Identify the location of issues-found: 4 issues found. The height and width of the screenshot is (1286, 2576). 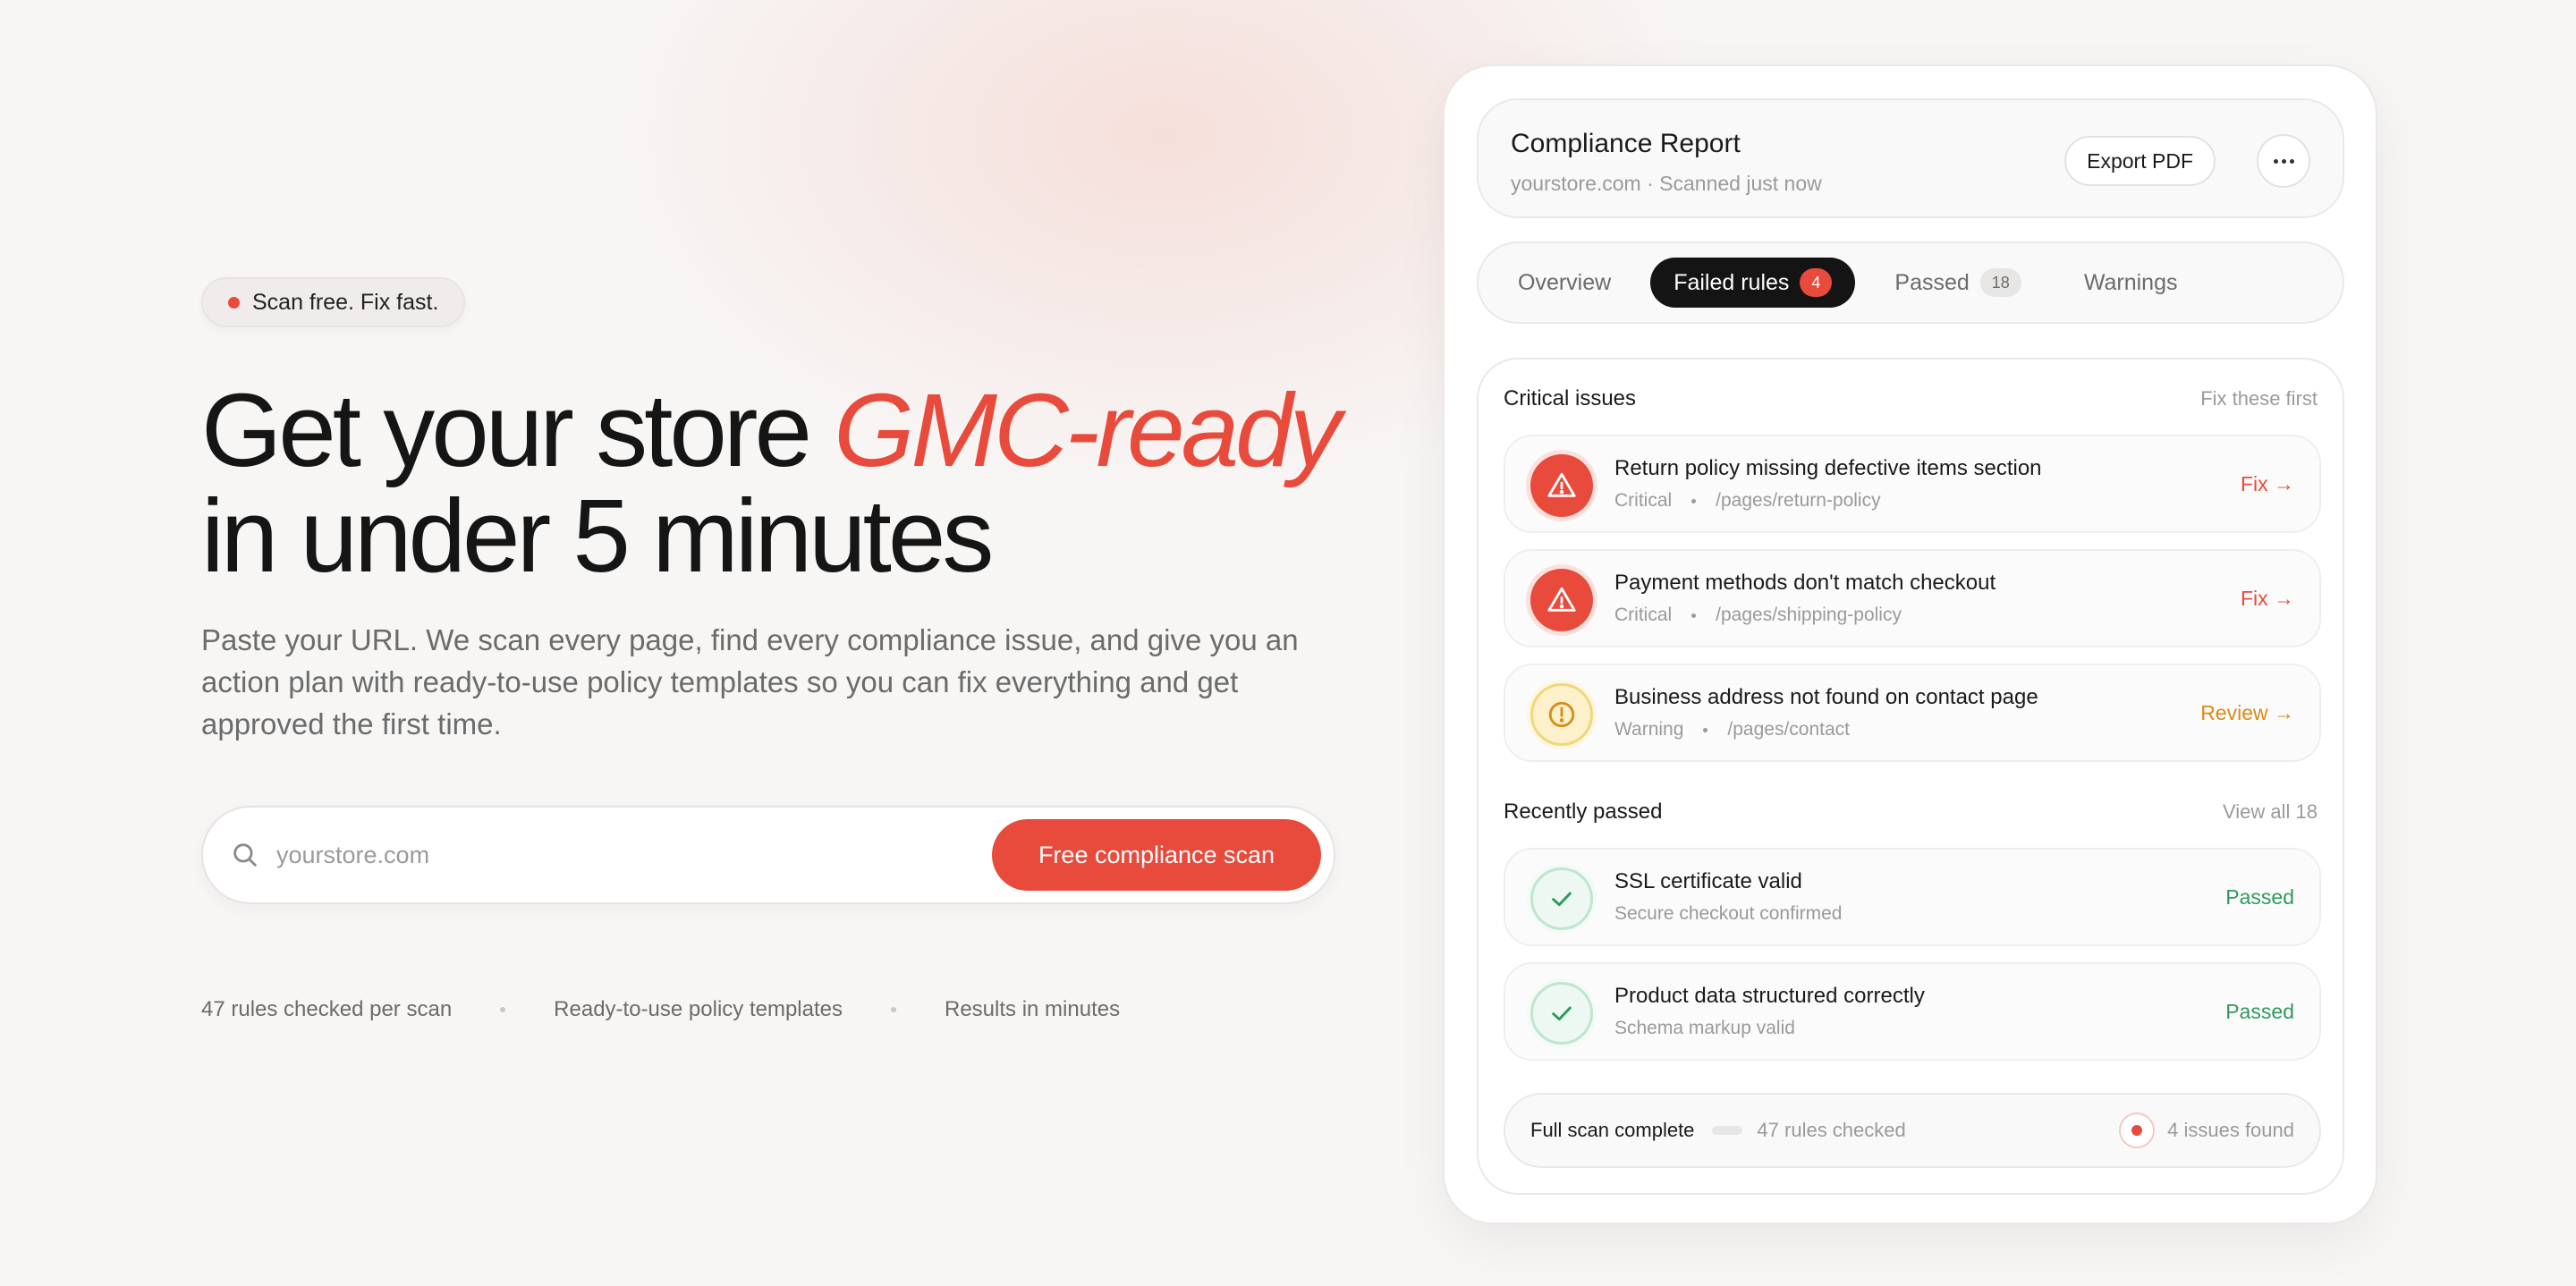
(2206, 1130).